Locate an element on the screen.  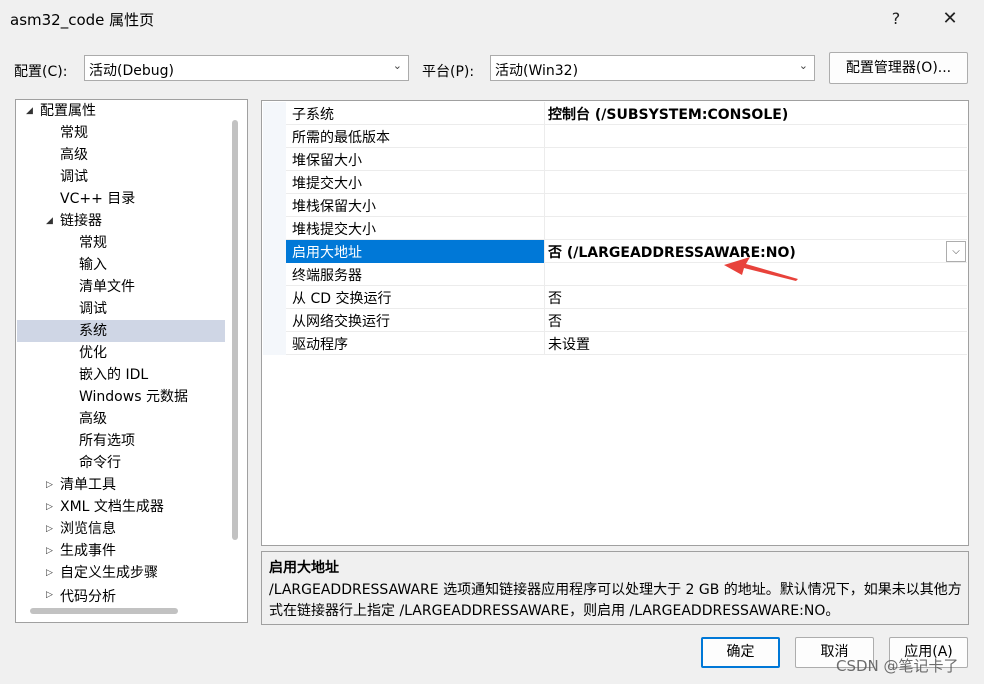
tree-item: 自定义生成步骤 is located at coordinates (109, 573).